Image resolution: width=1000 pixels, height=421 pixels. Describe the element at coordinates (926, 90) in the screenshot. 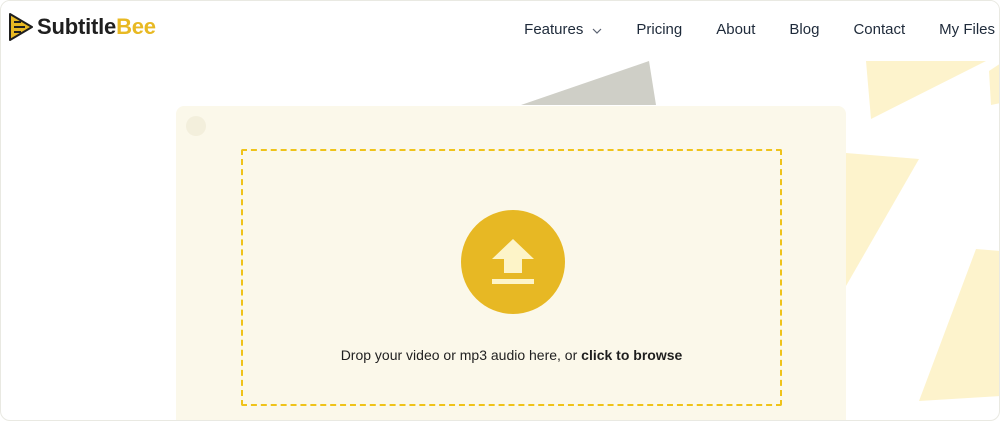

I see `yellow-shape-top` at that location.